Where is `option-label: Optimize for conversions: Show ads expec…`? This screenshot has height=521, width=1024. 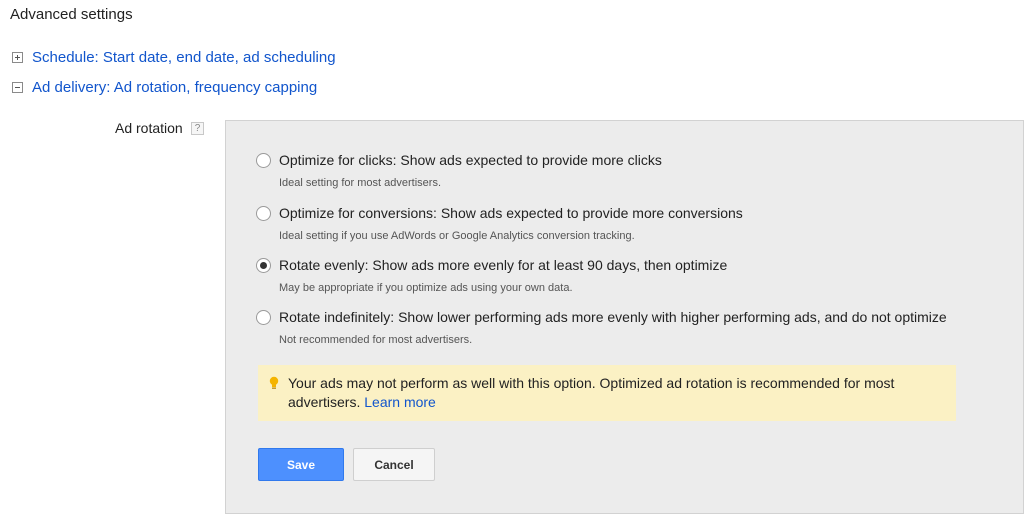
option-label: Optimize for conversions: Show ads expec… is located at coordinates (511, 213).